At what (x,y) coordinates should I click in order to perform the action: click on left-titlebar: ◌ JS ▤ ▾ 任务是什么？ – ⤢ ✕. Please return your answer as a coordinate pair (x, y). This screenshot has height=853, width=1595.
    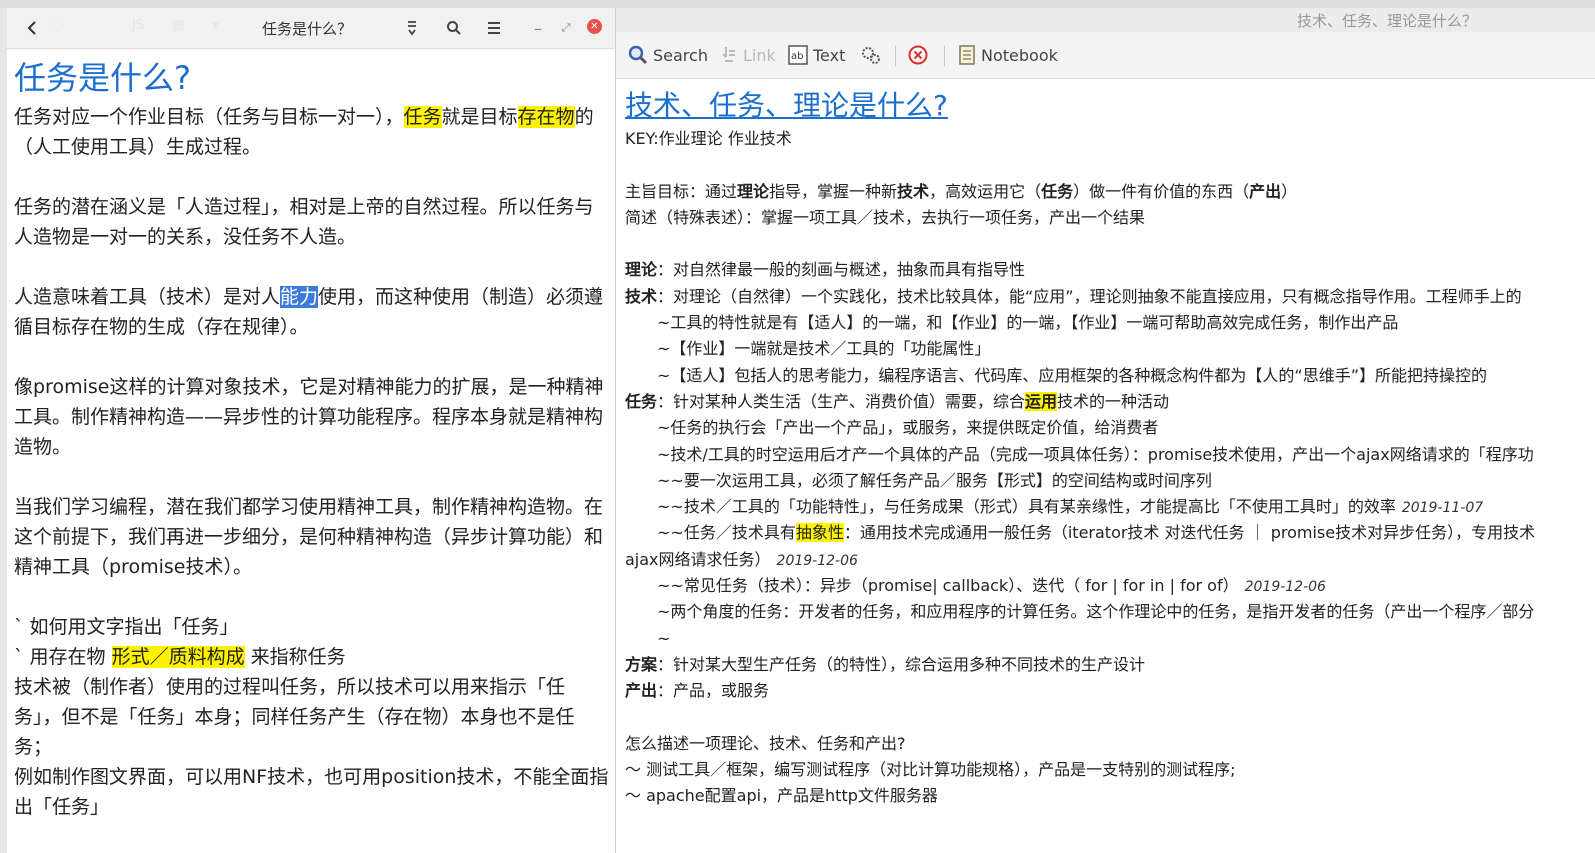
    Looking at the image, I should click on (311, 28).